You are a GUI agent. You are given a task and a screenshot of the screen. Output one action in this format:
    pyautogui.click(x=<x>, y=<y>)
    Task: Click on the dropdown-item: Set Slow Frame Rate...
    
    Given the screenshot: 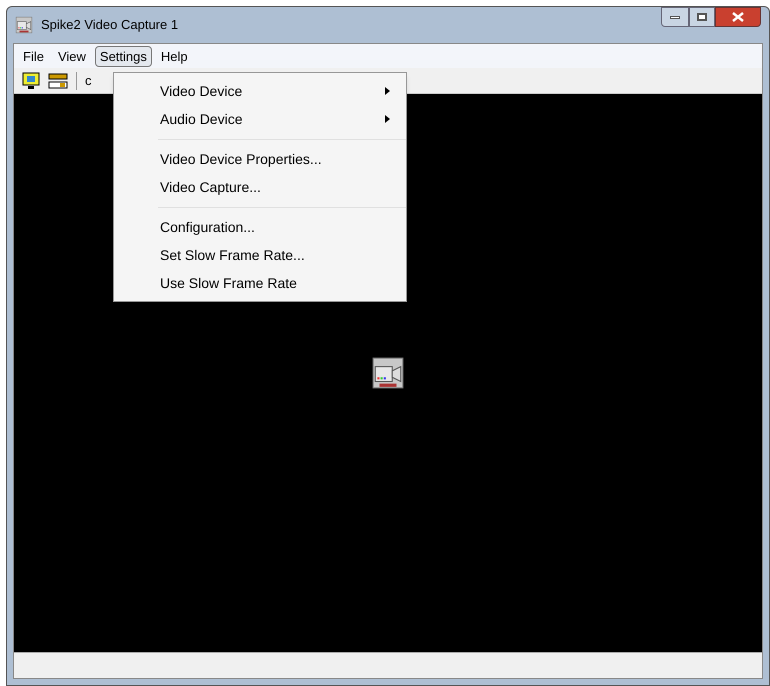 What is the action you would take?
    pyautogui.click(x=260, y=255)
    